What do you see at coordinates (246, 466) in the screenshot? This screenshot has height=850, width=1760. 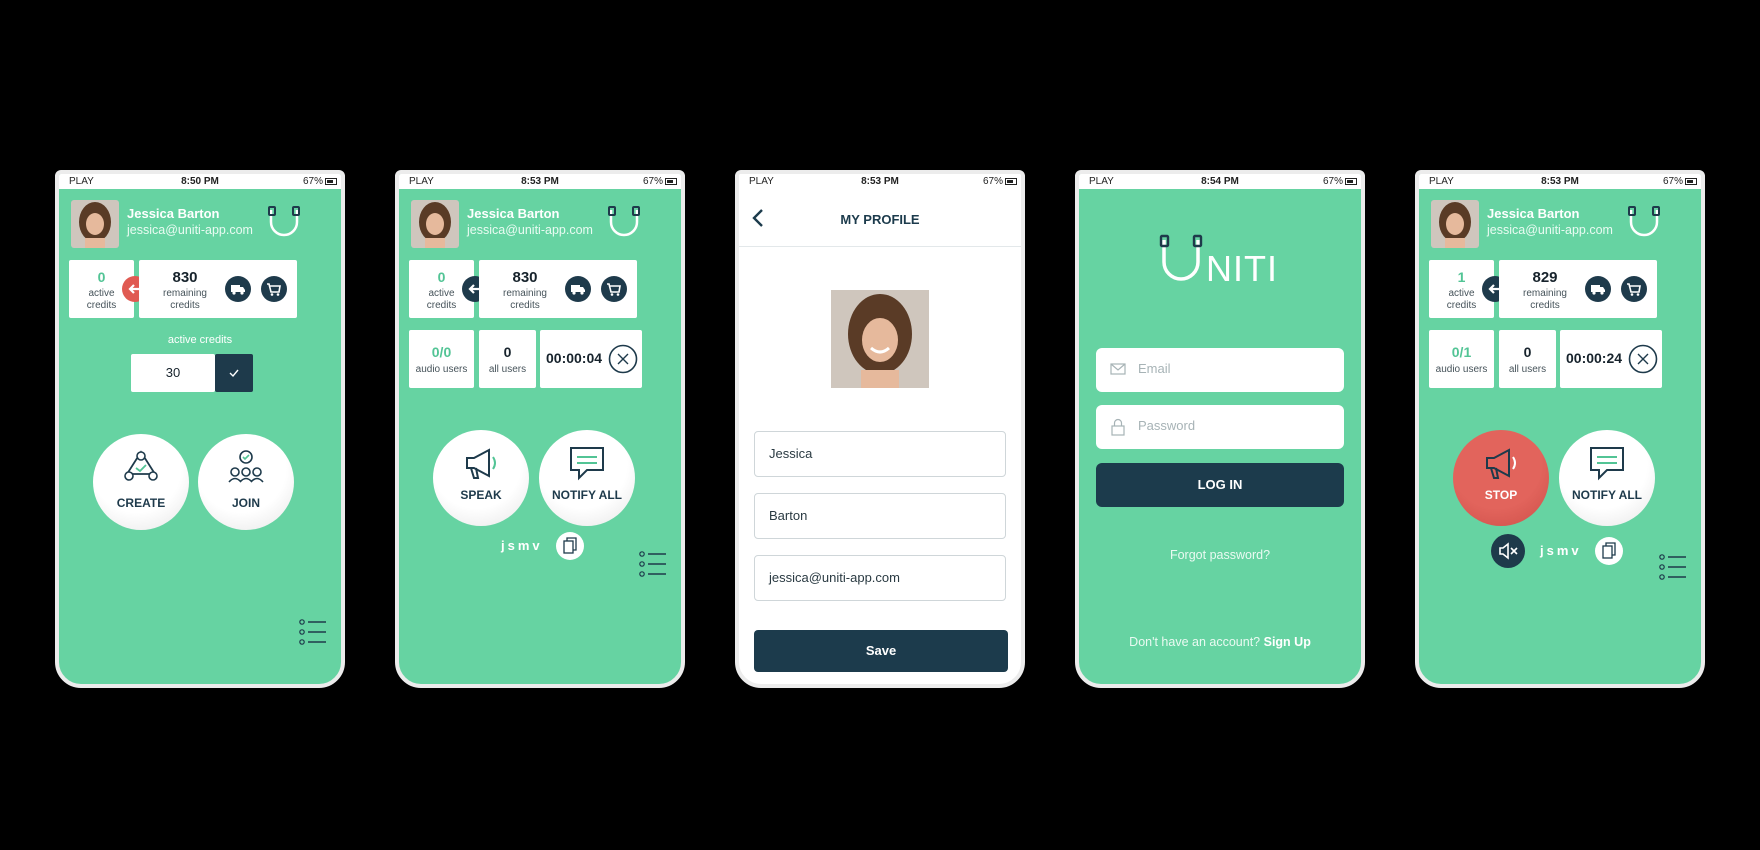 I see `join-group-icon` at bounding box center [246, 466].